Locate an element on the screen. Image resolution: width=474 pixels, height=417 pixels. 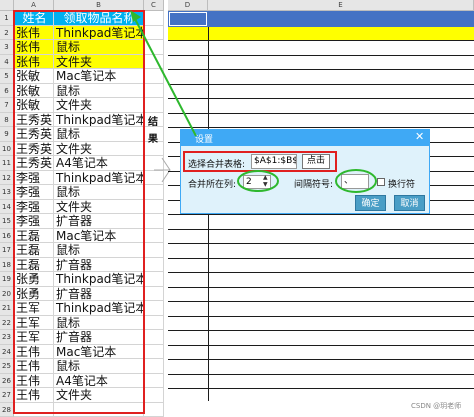
watermark: CSDN @玥老师 is located at coordinates (436, 406).